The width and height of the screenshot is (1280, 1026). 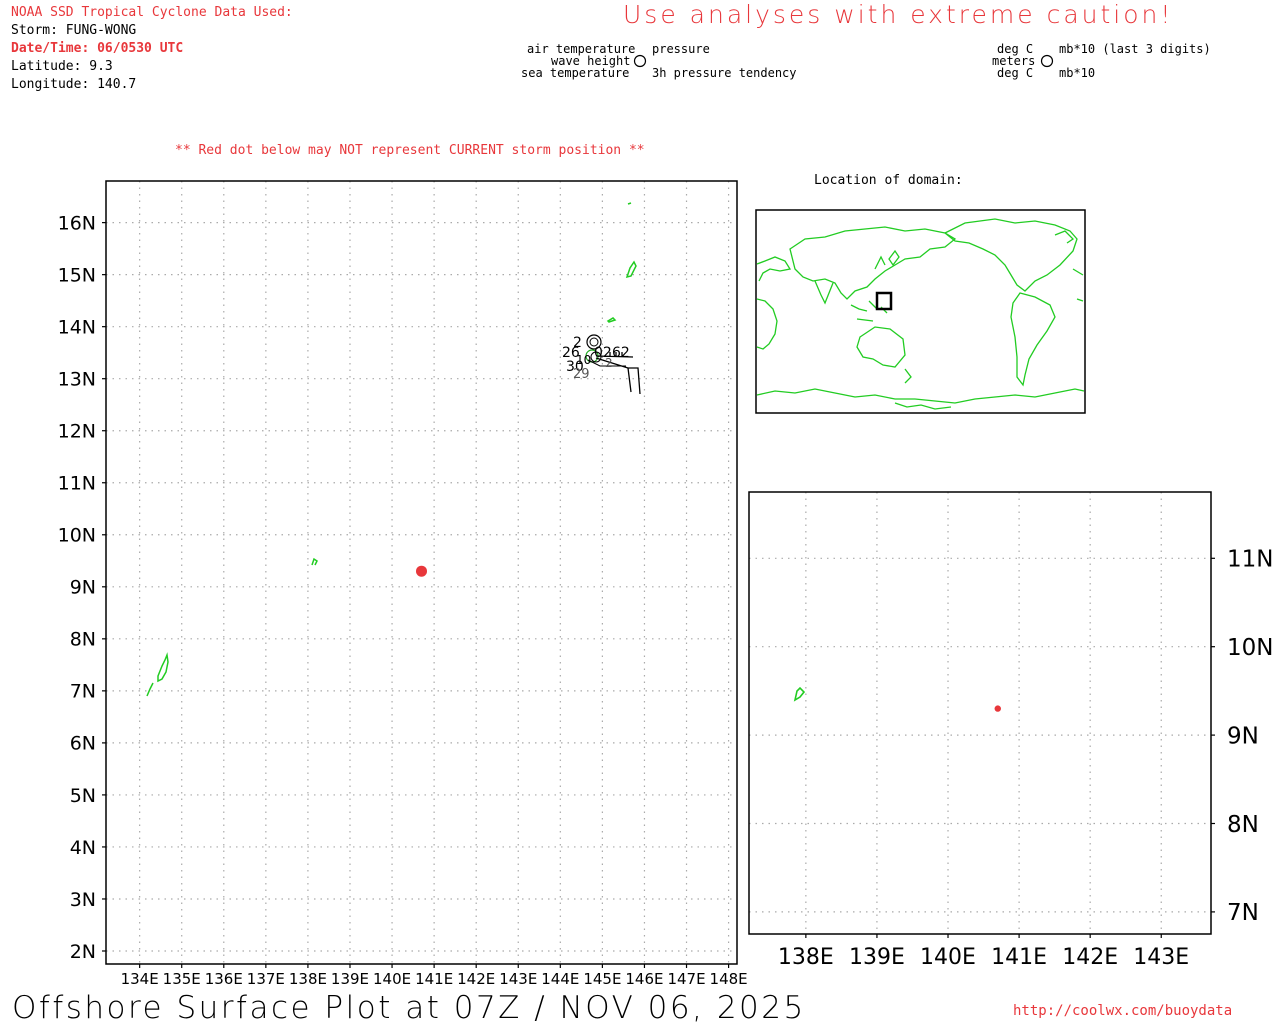 I want to click on lon-tick-label: 140E, so click(x=948, y=957).